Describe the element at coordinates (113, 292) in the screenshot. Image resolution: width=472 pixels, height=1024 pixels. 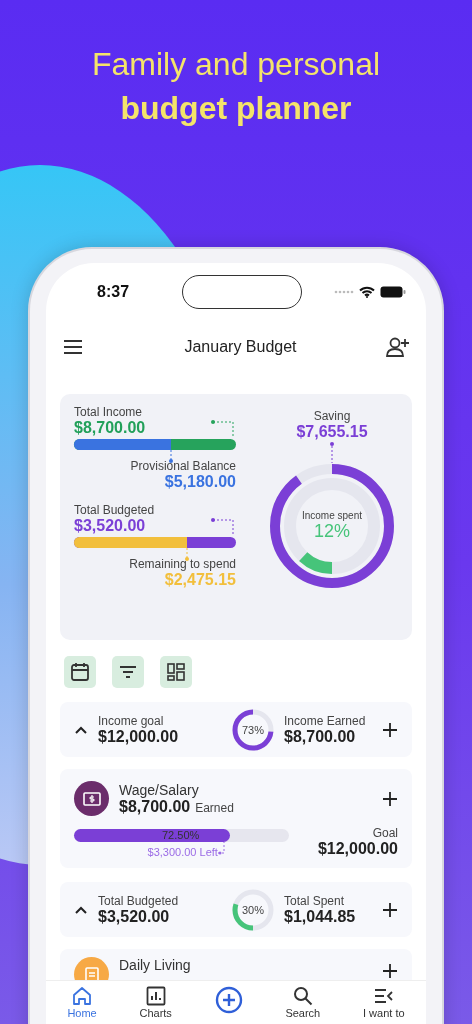
I see `status-time: 8:37` at that location.